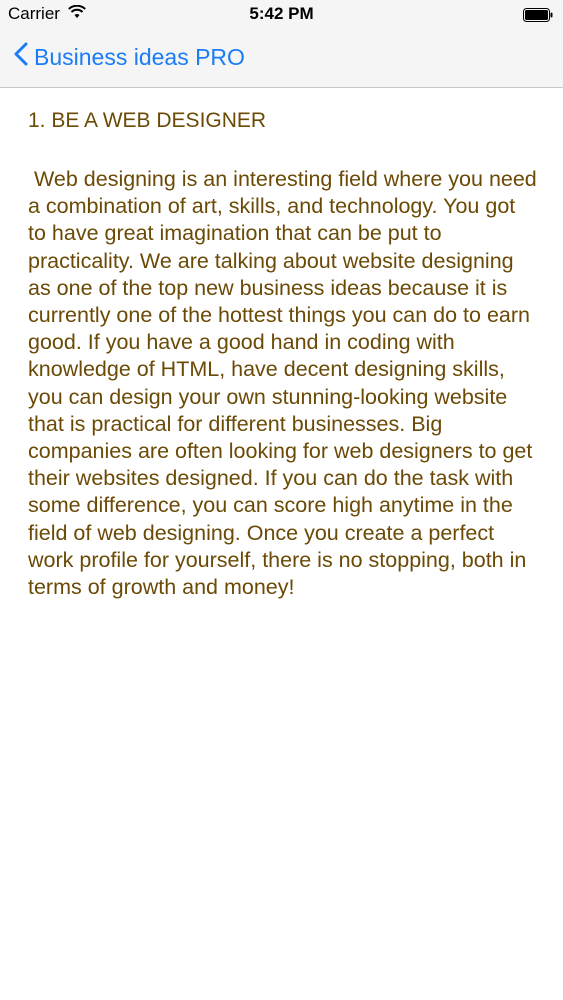  I want to click on battery-icon, so click(538, 14).